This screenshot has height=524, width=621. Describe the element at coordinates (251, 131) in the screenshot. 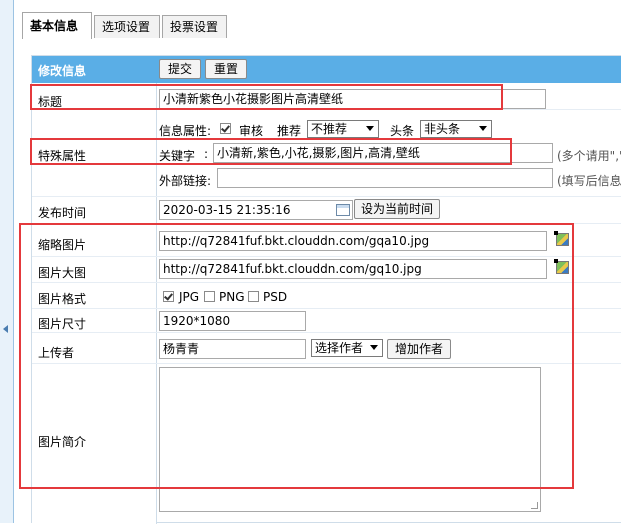

I see `audit-label: 审核` at that location.